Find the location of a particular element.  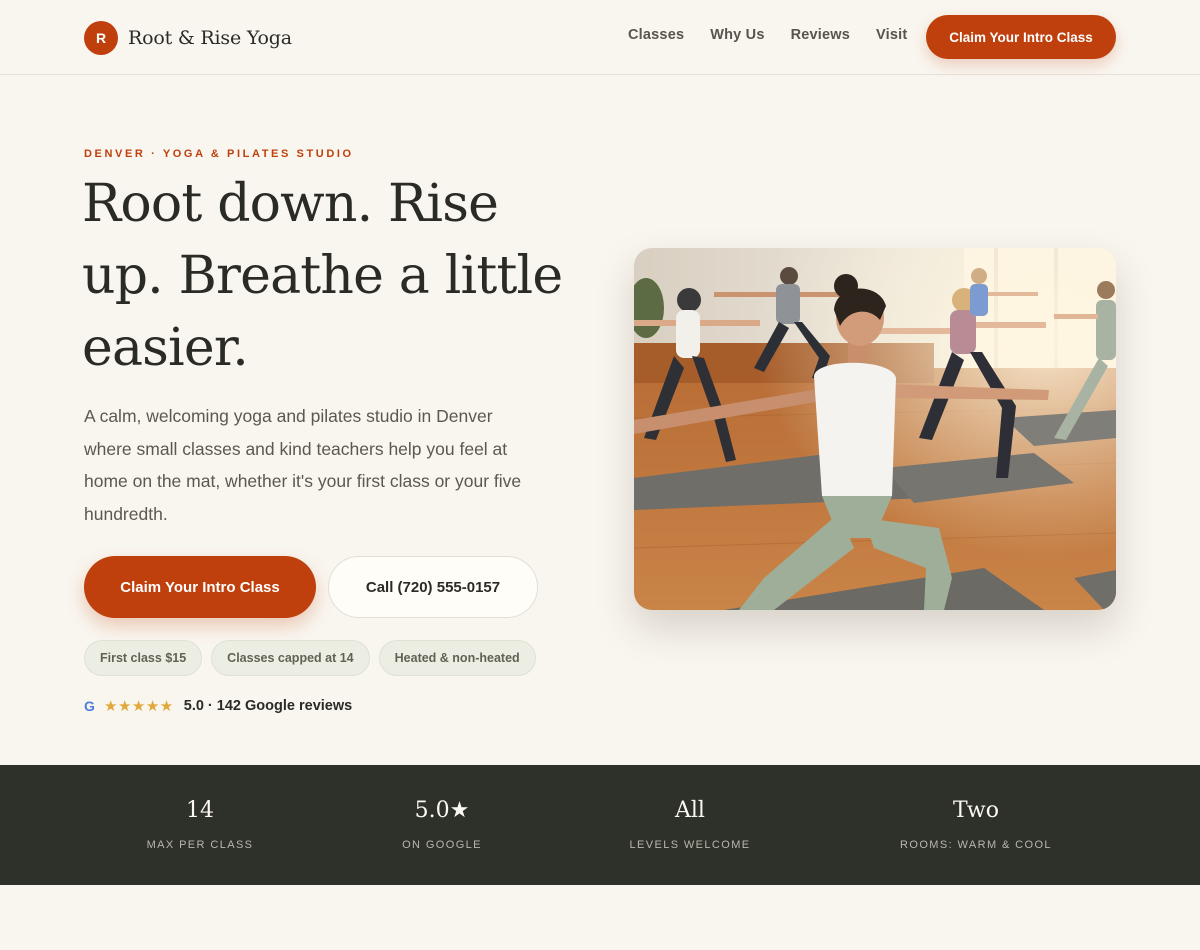

chip-heated-options: Heated & non-heated is located at coordinates (457, 658).